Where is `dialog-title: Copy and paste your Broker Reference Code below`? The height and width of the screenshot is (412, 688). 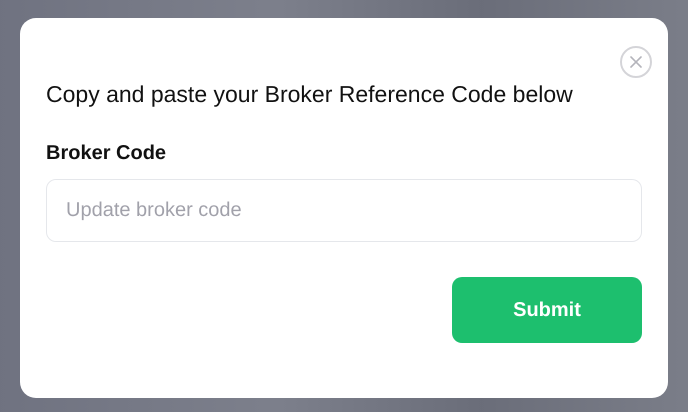
dialog-title: Copy and paste your Broker Reference Code below is located at coordinates (310, 94).